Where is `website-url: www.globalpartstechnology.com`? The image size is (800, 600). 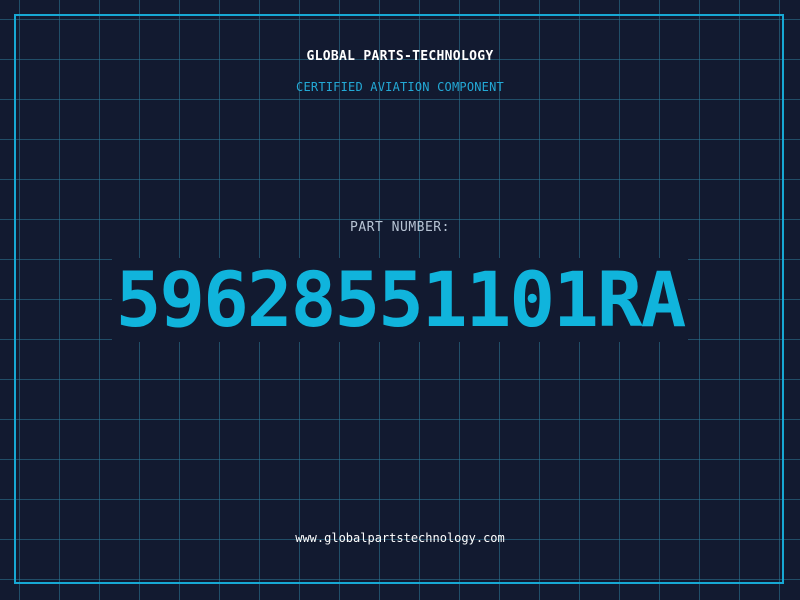 website-url: www.globalpartstechnology.com is located at coordinates (400, 538).